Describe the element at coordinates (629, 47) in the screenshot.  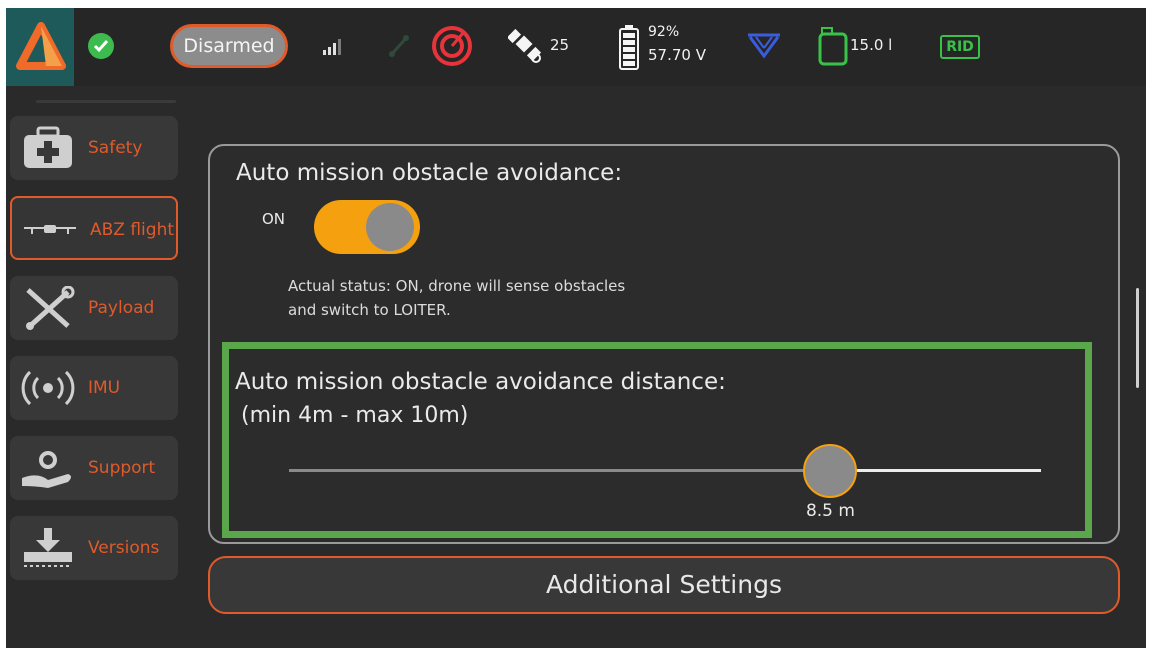
I see `battery-icon` at that location.